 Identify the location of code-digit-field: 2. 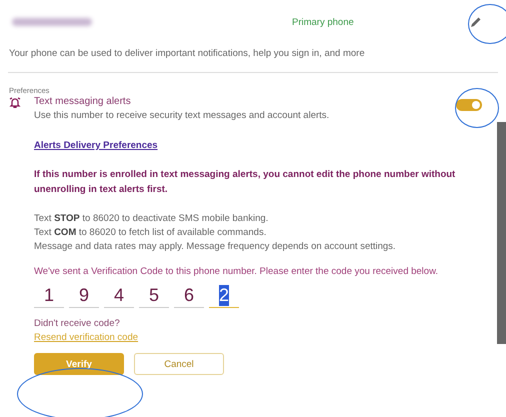
(224, 295).